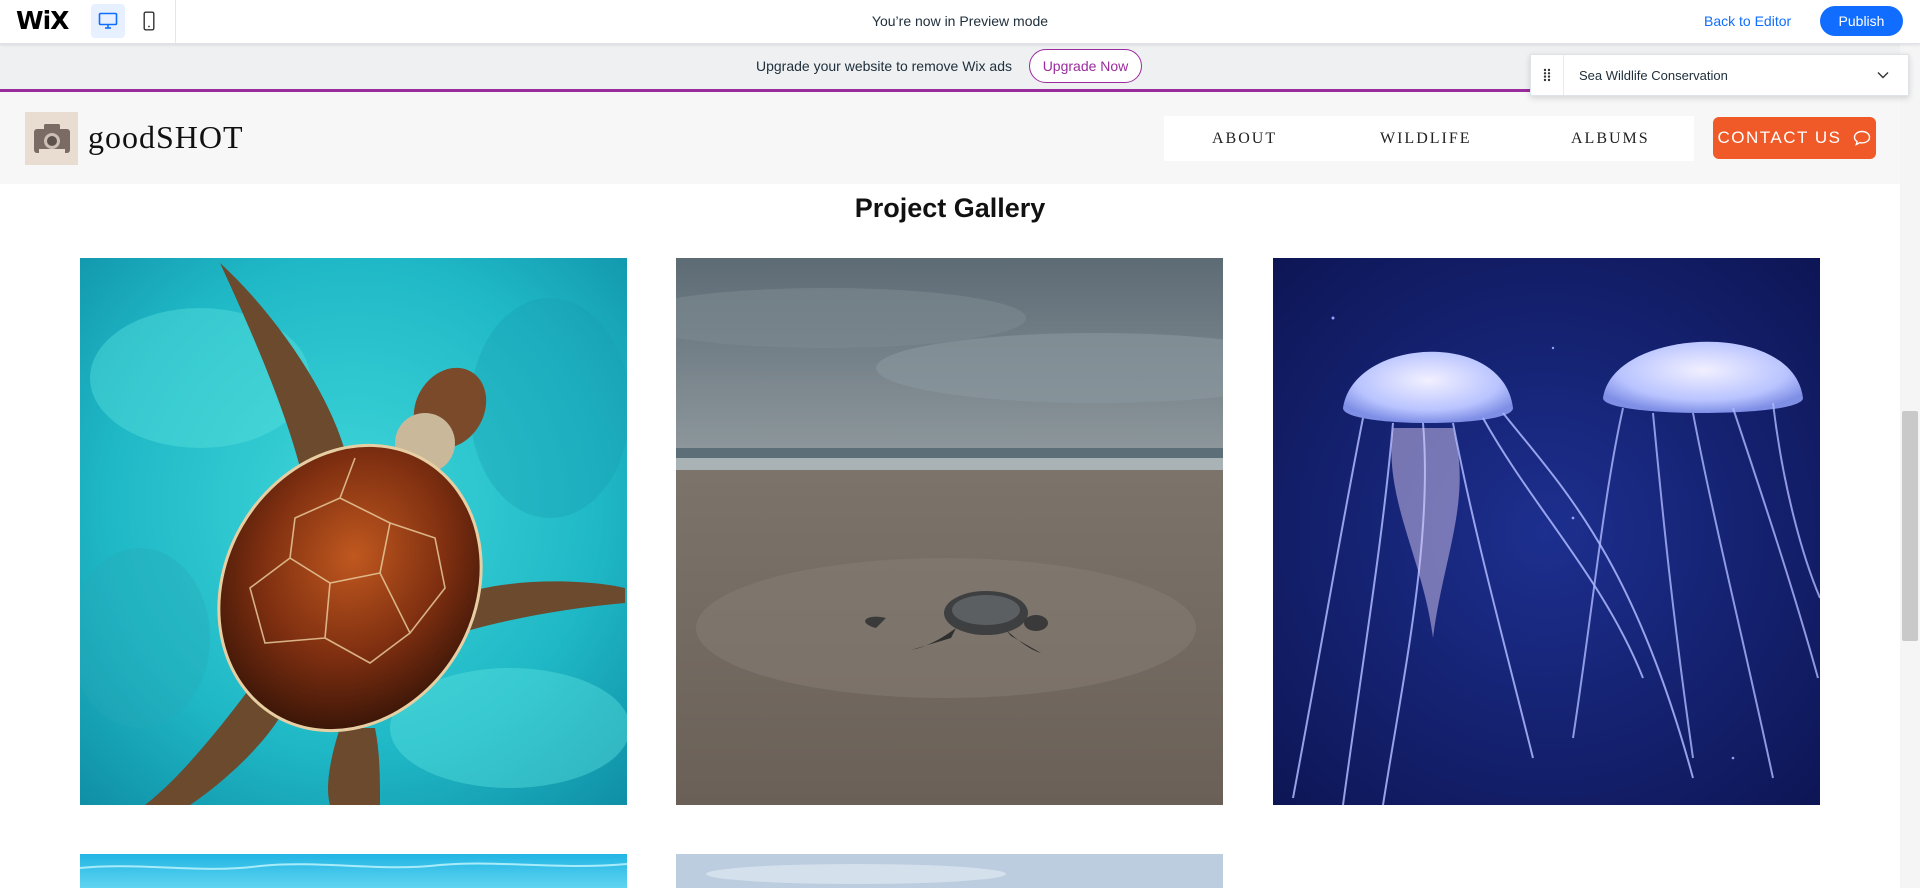 Image resolution: width=1920 pixels, height=888 pixels. Describe the element at coordinates (1910, 526) in the screenshot. I see `scrollbar-thumb` at that location.